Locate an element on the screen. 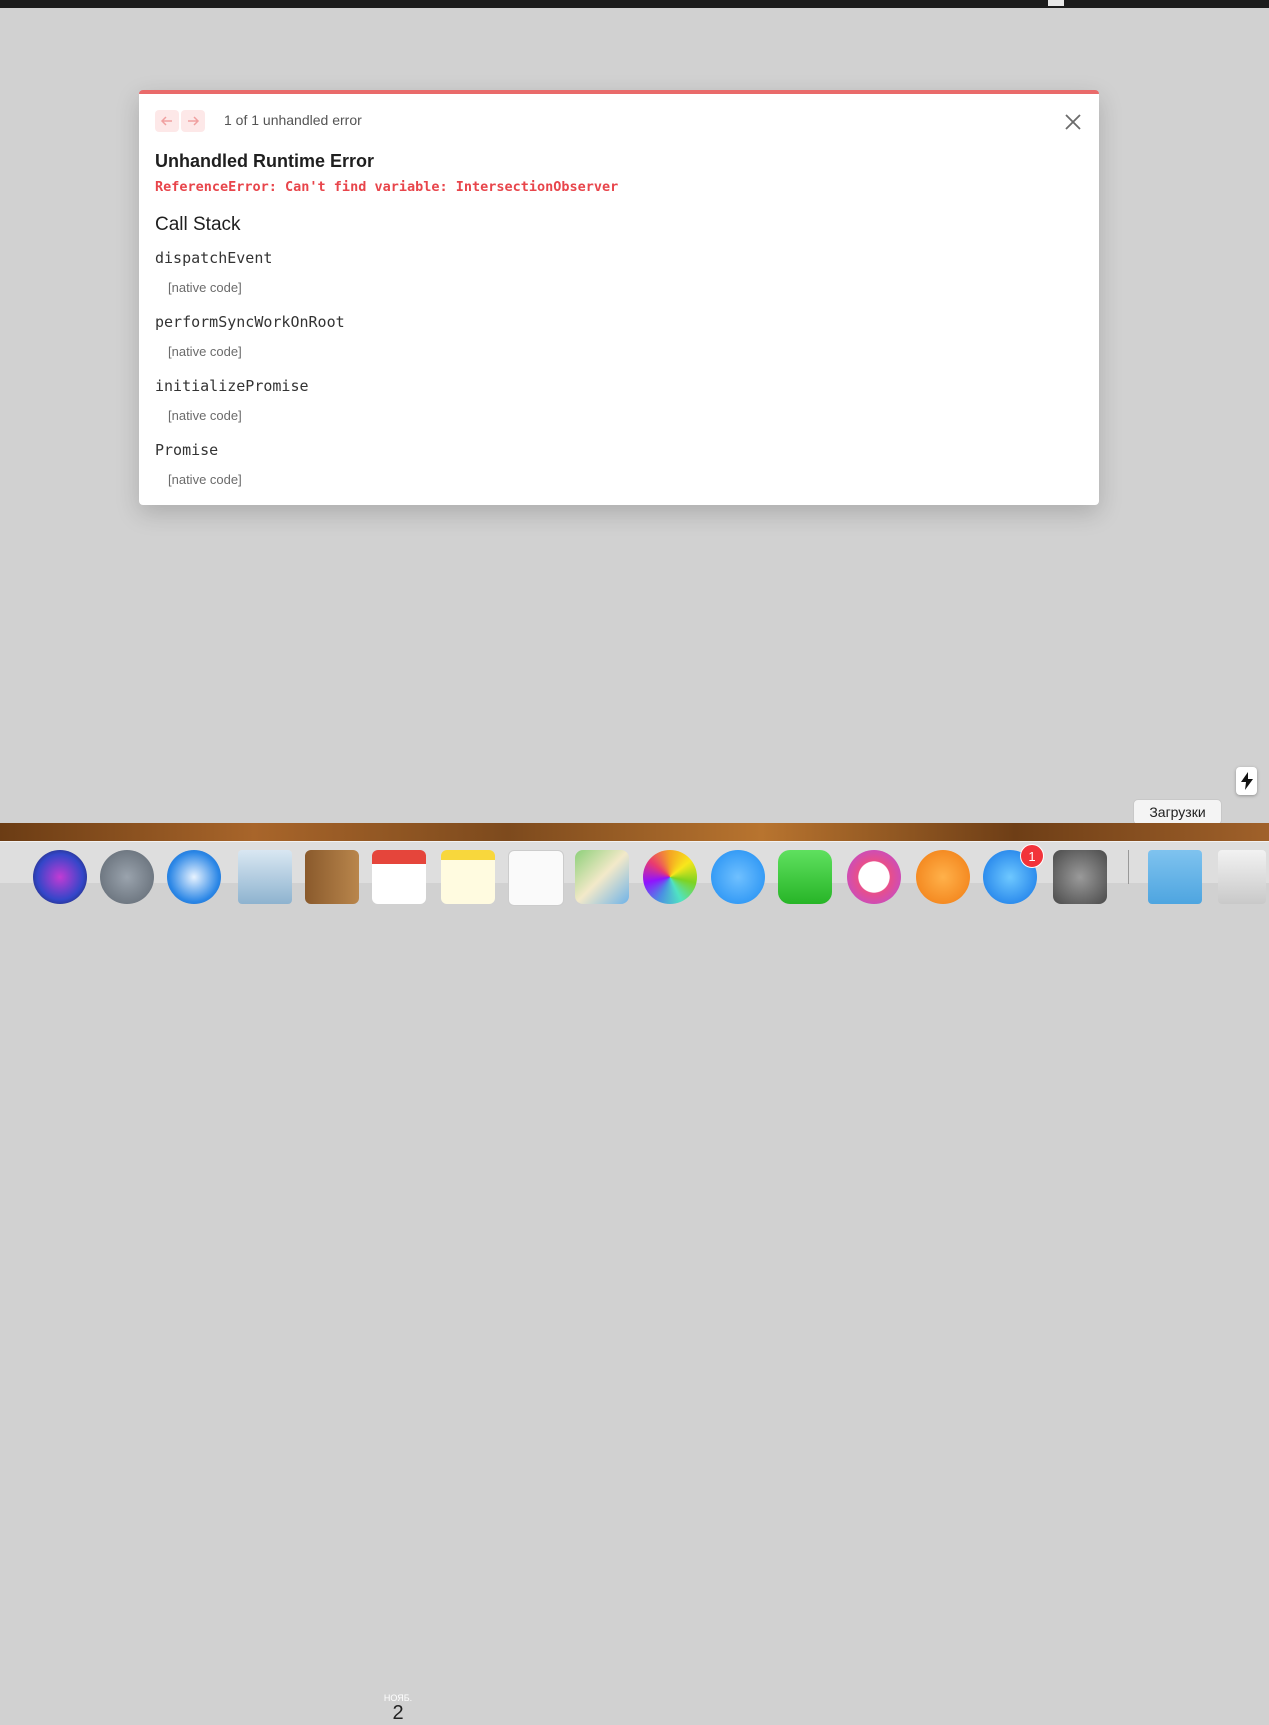  lightning-bolt-icon is located at coordinates (1246, 781).